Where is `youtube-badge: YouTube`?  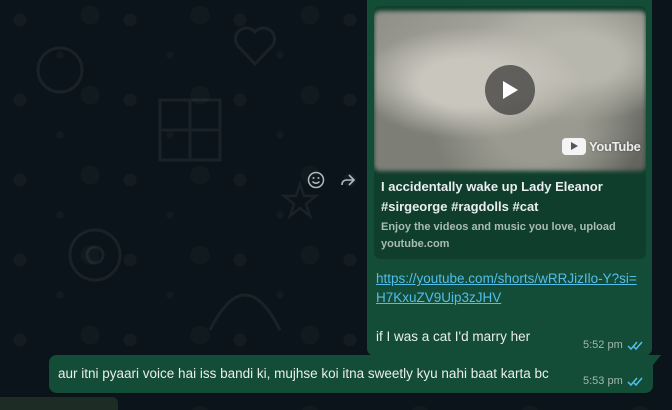
youtube-badge: YouTube is located at coordinates (601, 146).